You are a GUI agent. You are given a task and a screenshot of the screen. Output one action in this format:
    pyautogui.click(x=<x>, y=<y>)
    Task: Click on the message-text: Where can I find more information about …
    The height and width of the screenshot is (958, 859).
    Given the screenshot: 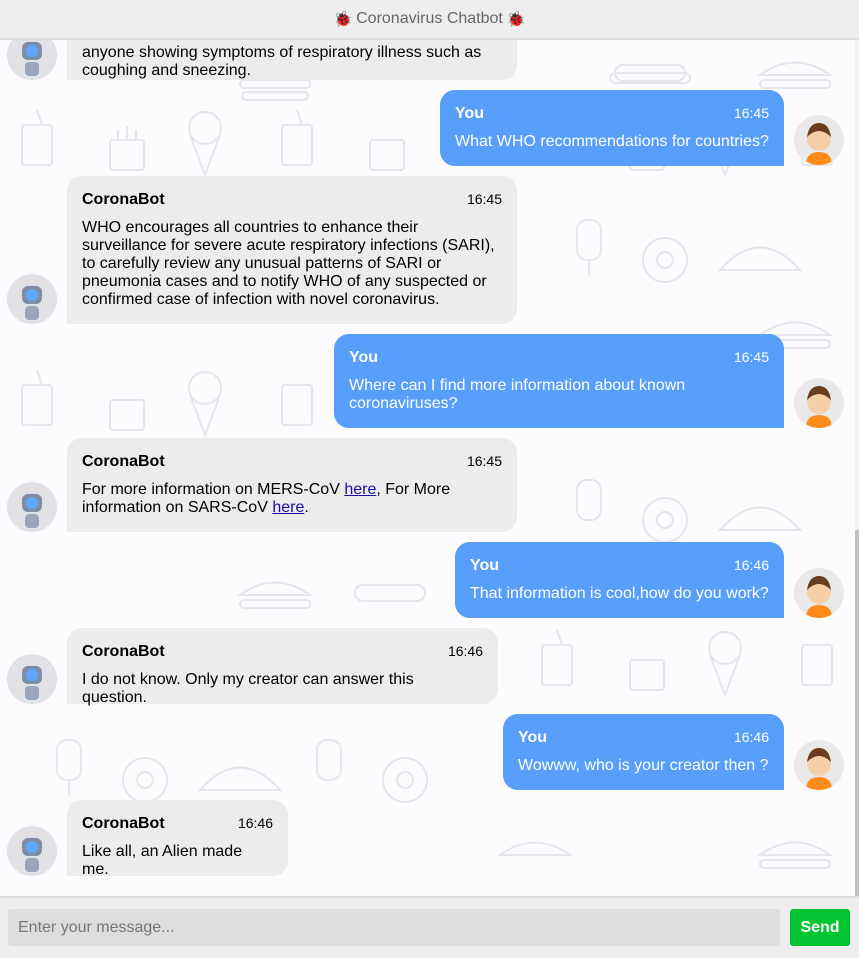 What is the action you would take?
    pyautogui.click(x=517, y=394)
    